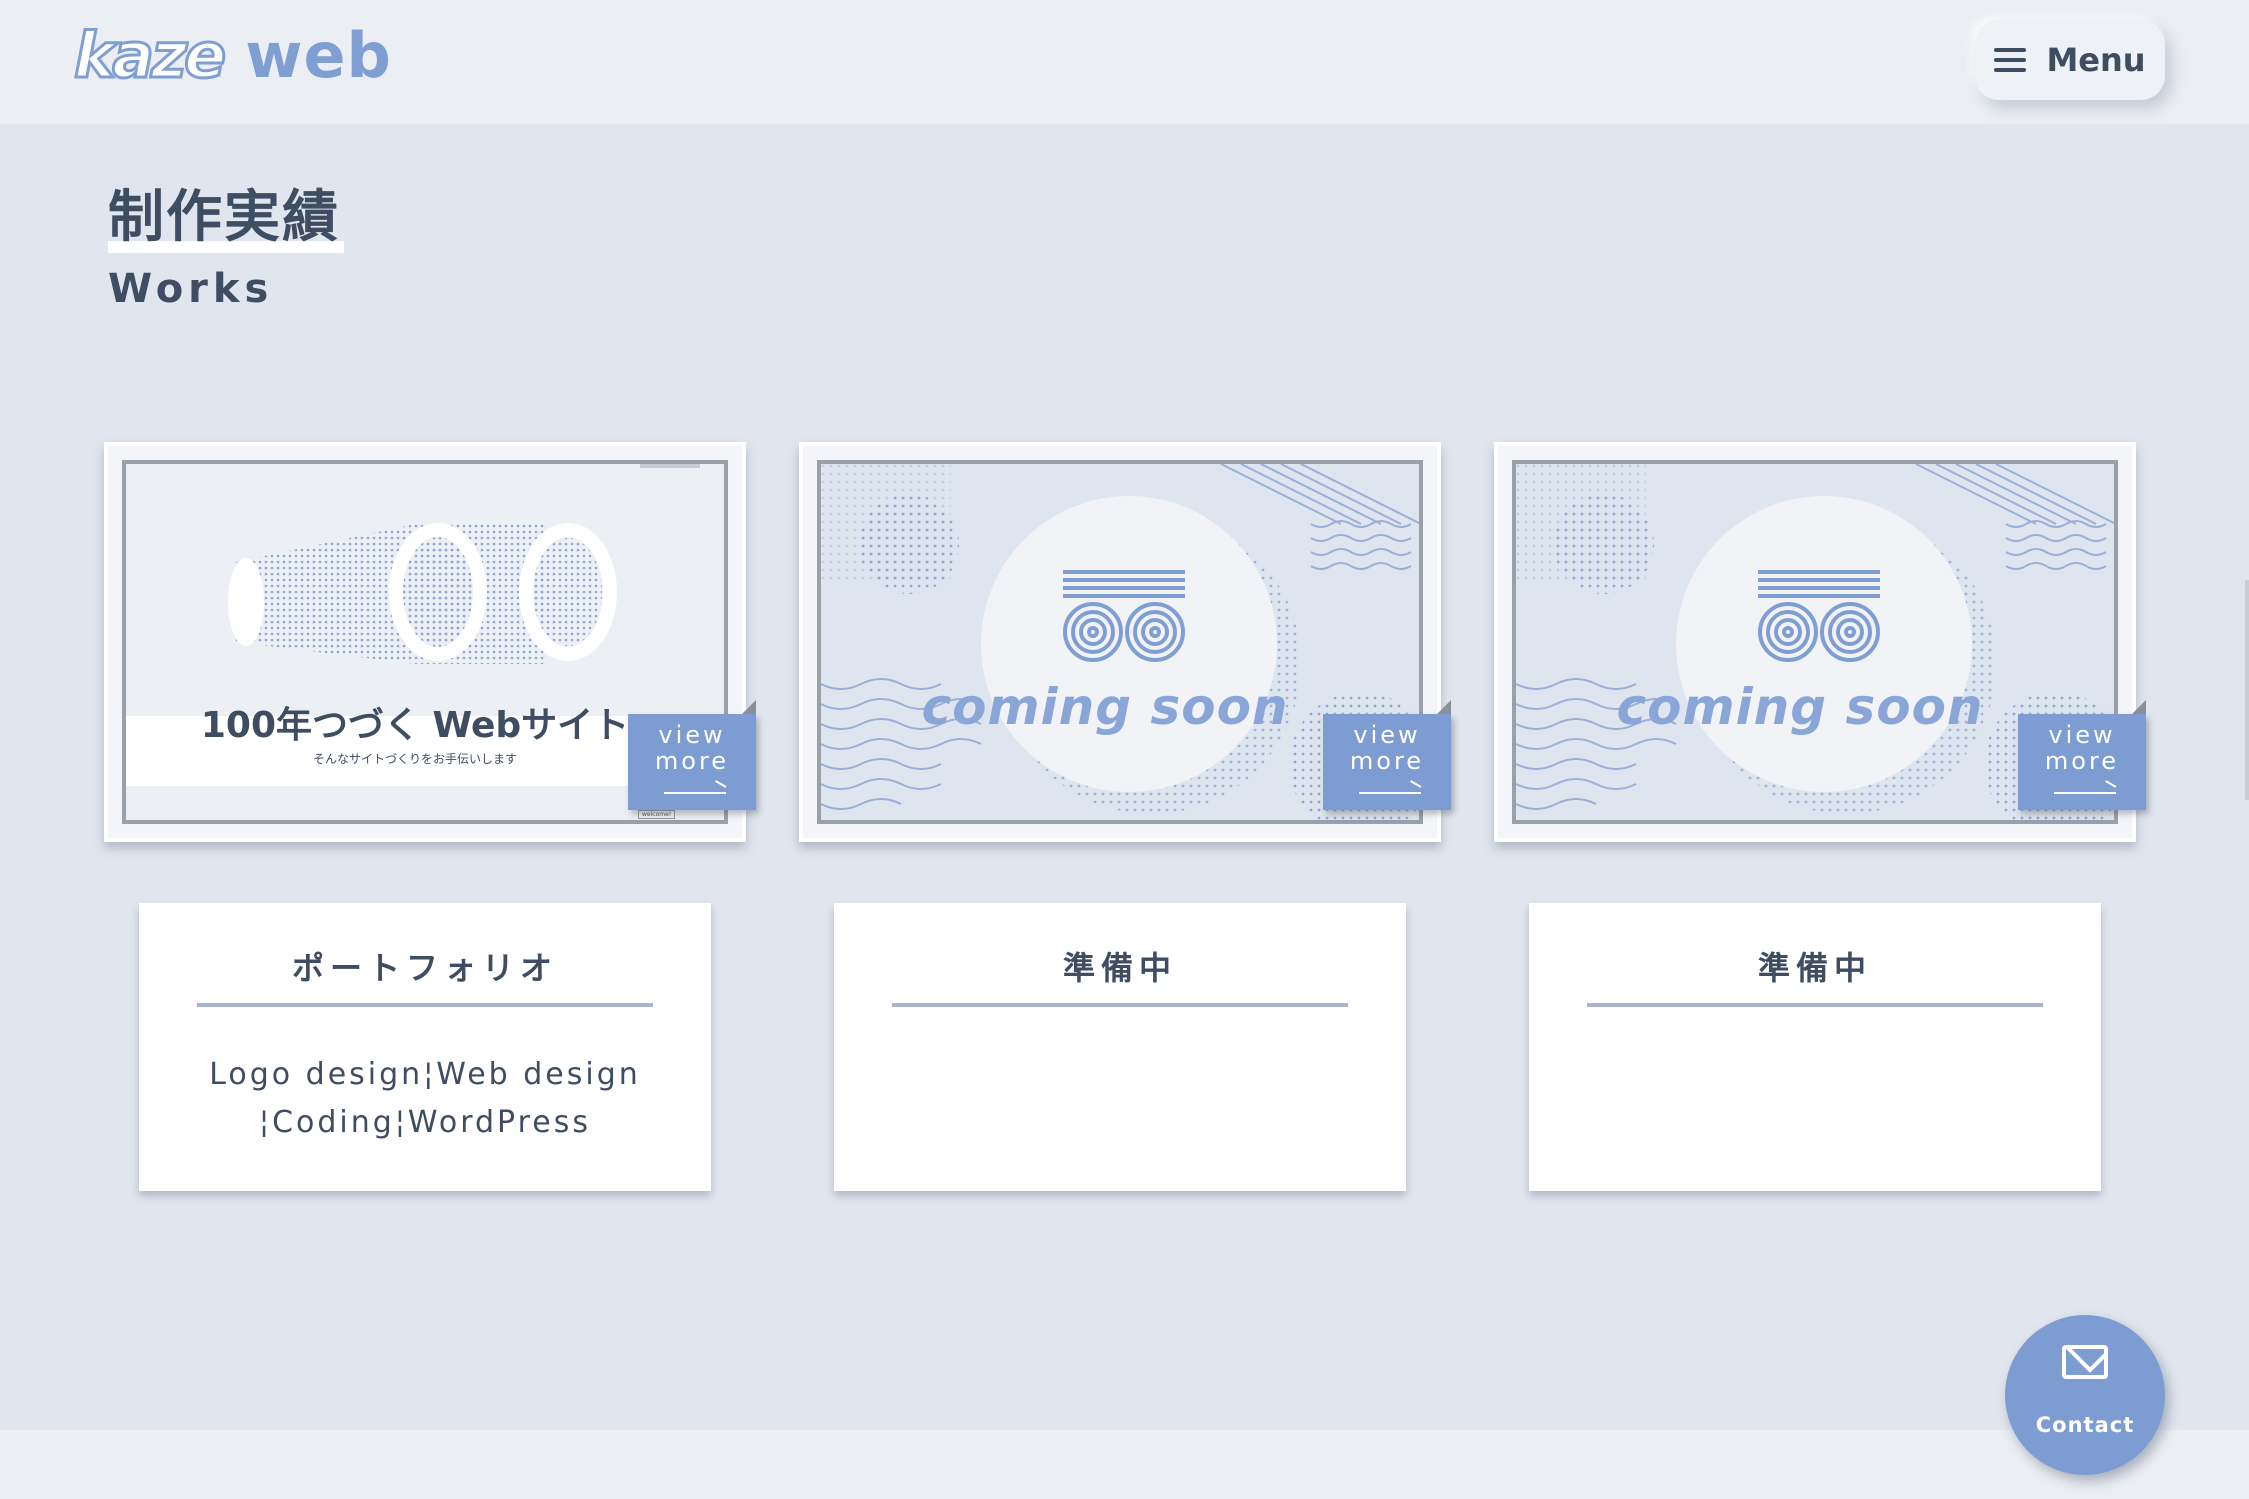  I want to click on menu-label: Menu, so click(2096, 60).